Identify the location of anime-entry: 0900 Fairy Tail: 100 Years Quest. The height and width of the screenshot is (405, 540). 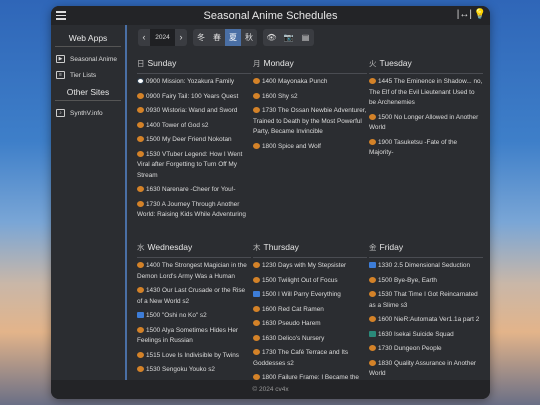
(194, 97).